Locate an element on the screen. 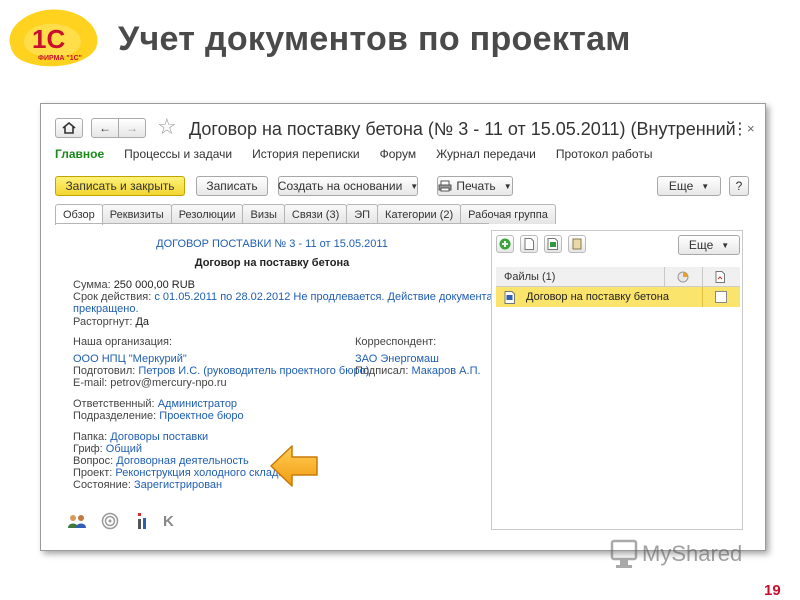  term-label: Срок действия: is located at coordinates (112, 297).